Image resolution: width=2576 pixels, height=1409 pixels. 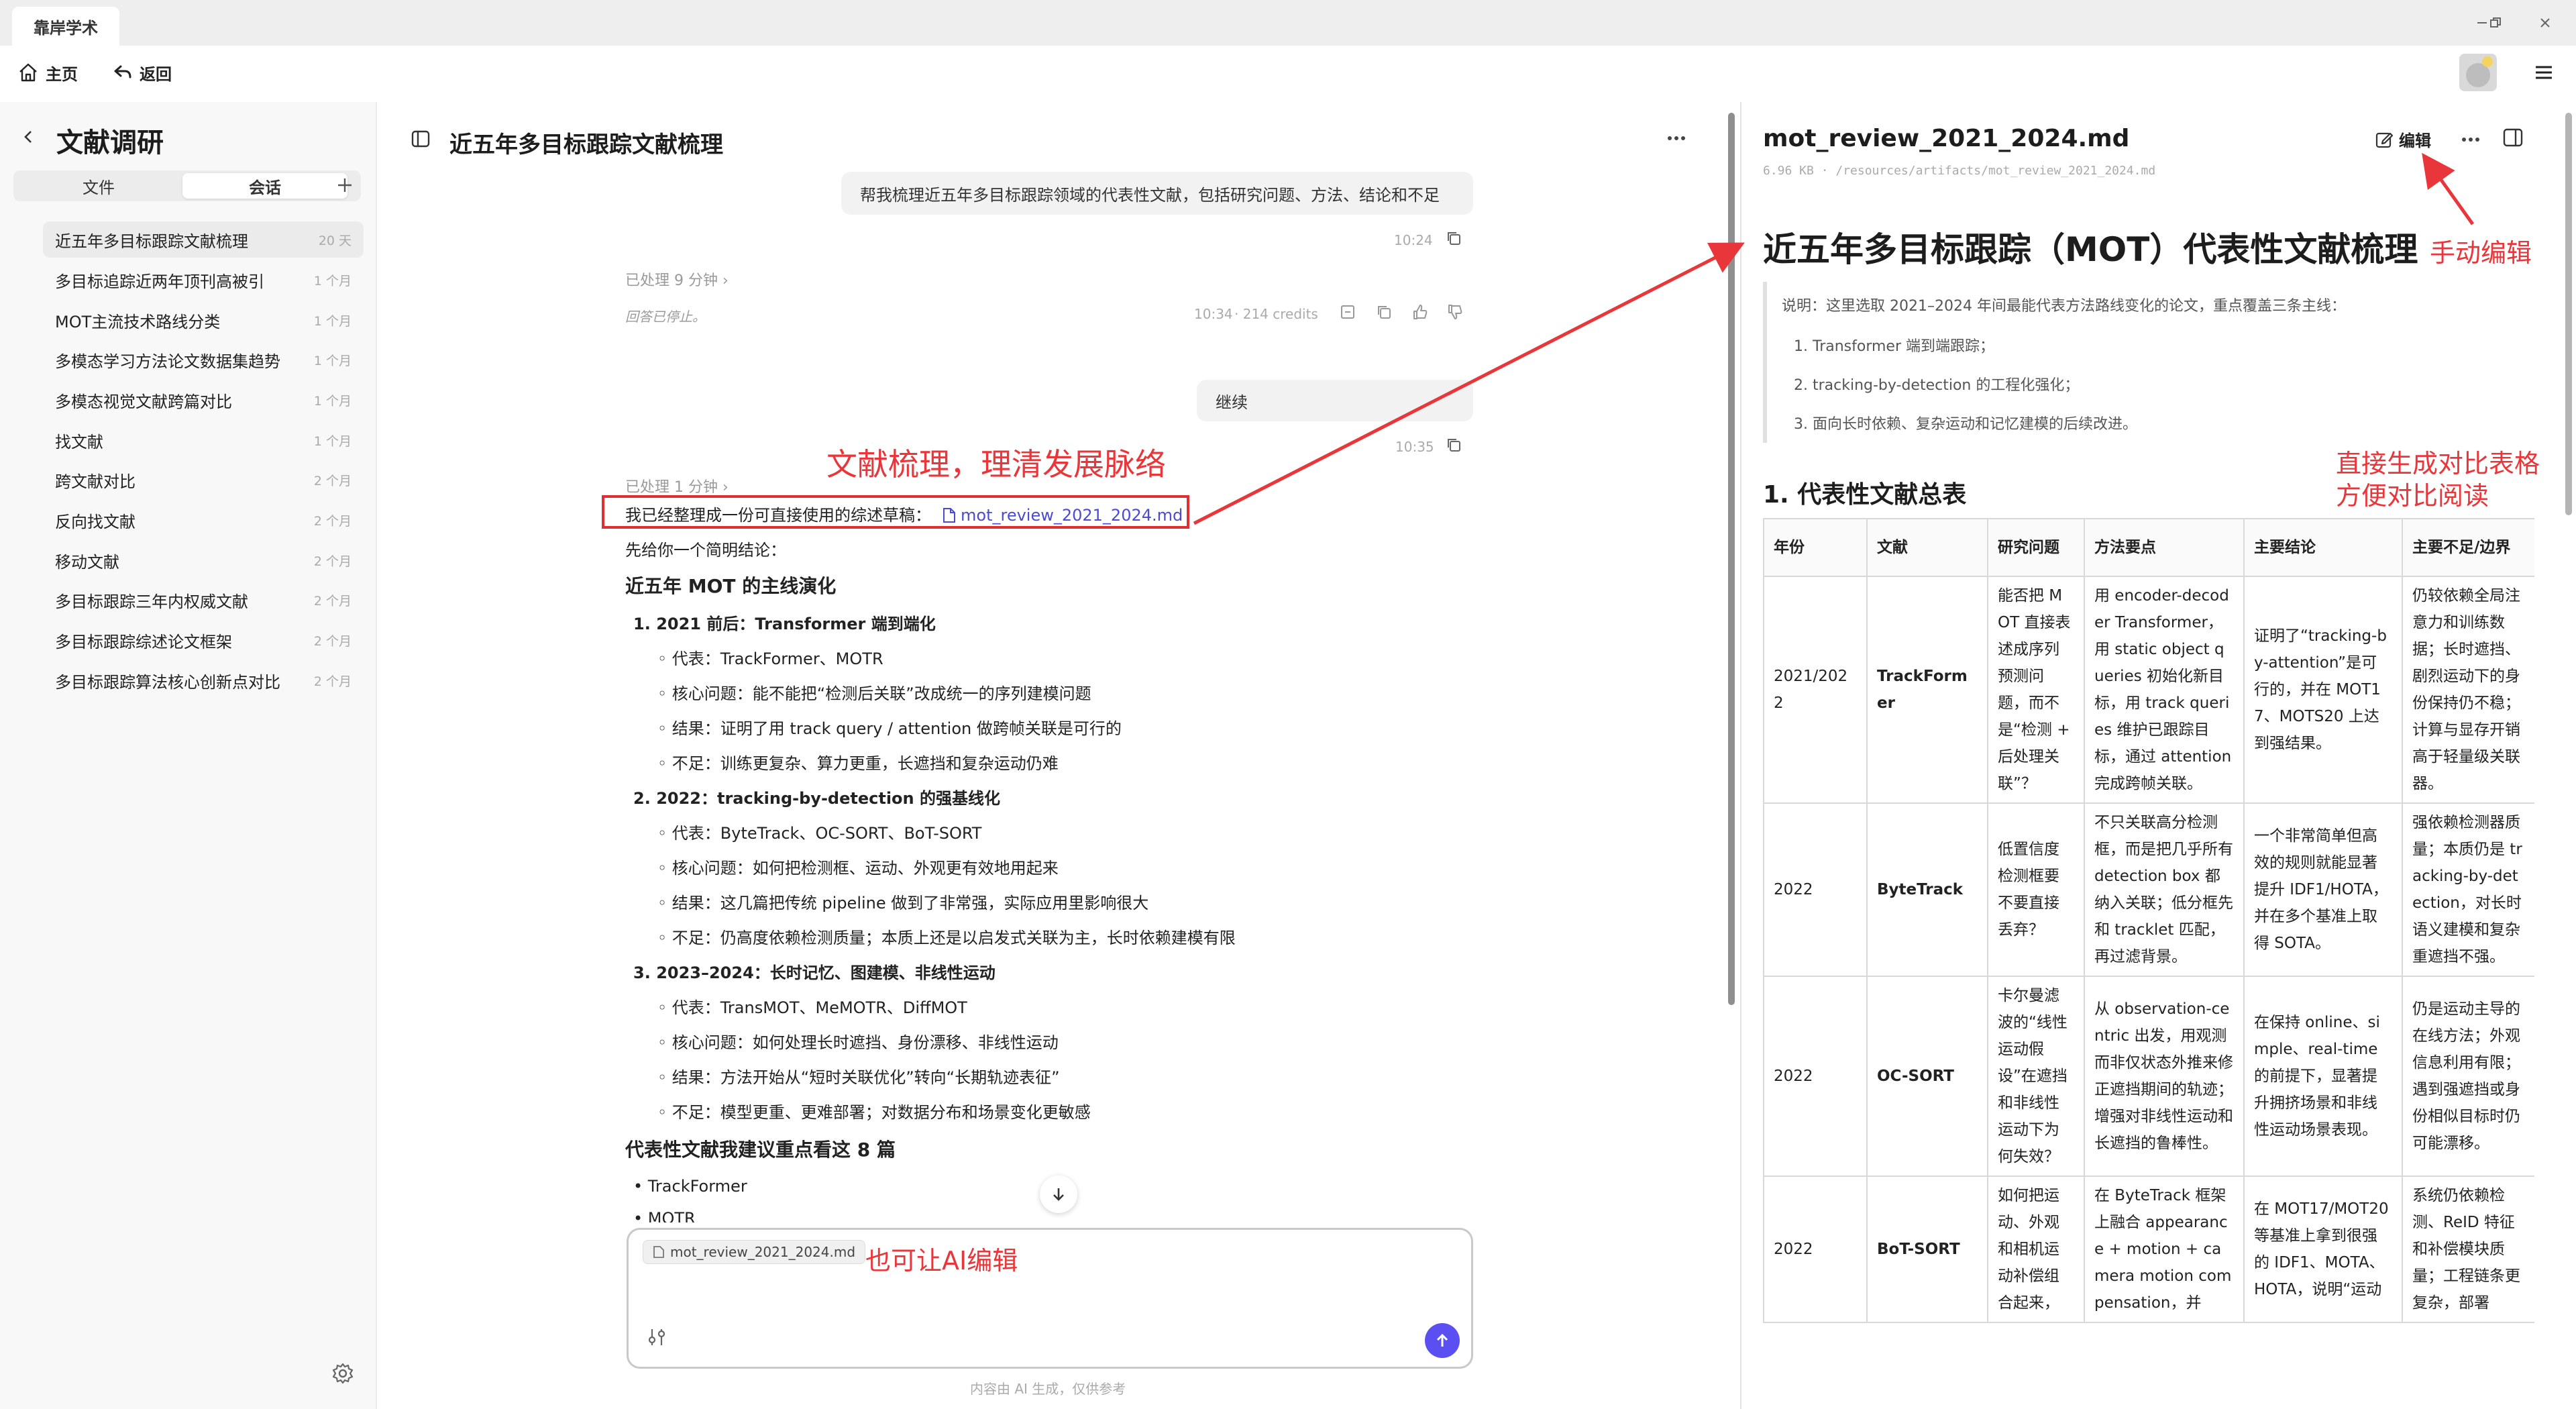 What do you see at coordinates (1150, 195) in the screenshot?
I see `user-message-text: 帮我梳理近五年多目标跟踪领域的代表性文献，包括研究问题、方法、结论和不足` at bounding box center [1150, 195].